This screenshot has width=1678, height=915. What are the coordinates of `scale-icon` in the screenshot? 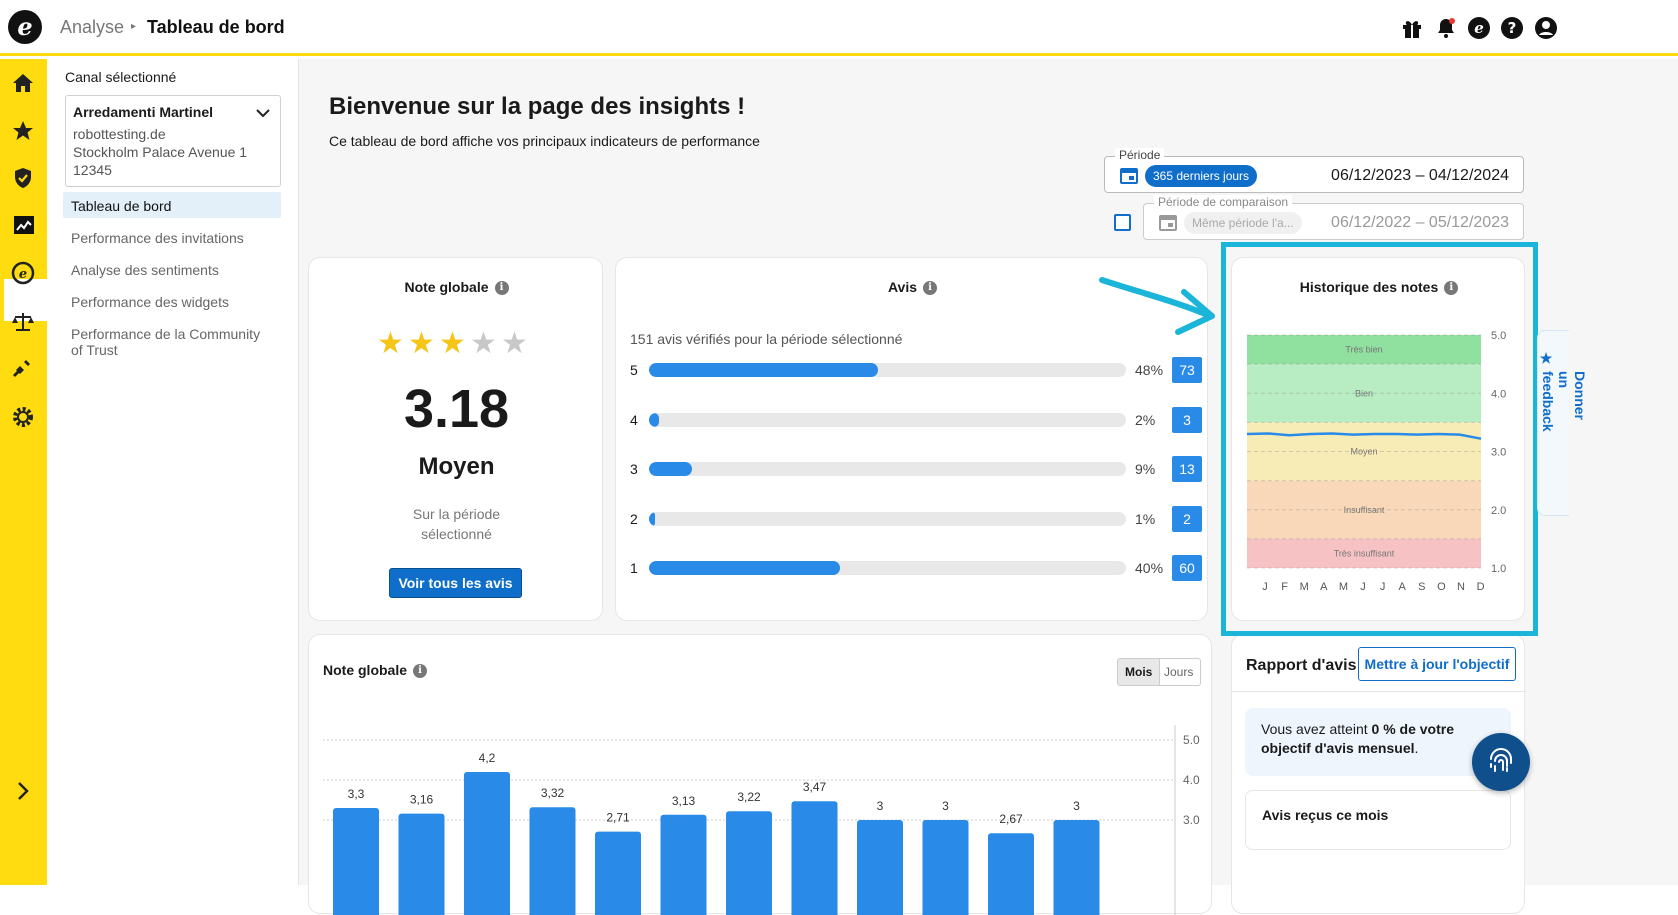 It's located at (23, 322).